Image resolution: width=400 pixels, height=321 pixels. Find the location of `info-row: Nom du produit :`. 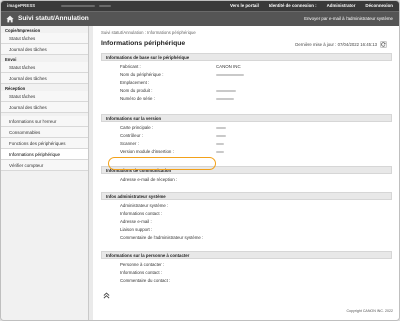

info-row: Nom du produit : is located at coordinates (246, 91).